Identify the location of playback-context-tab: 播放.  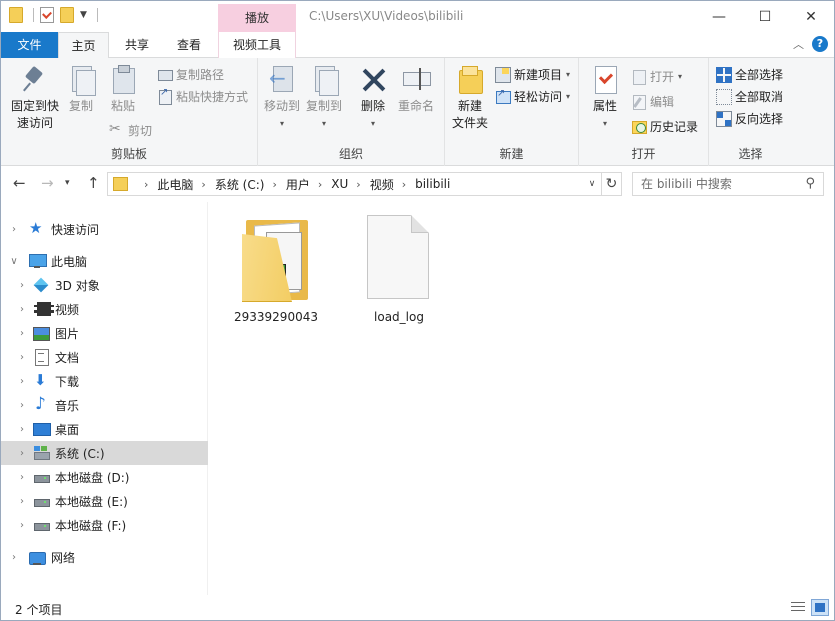
(257, 18).